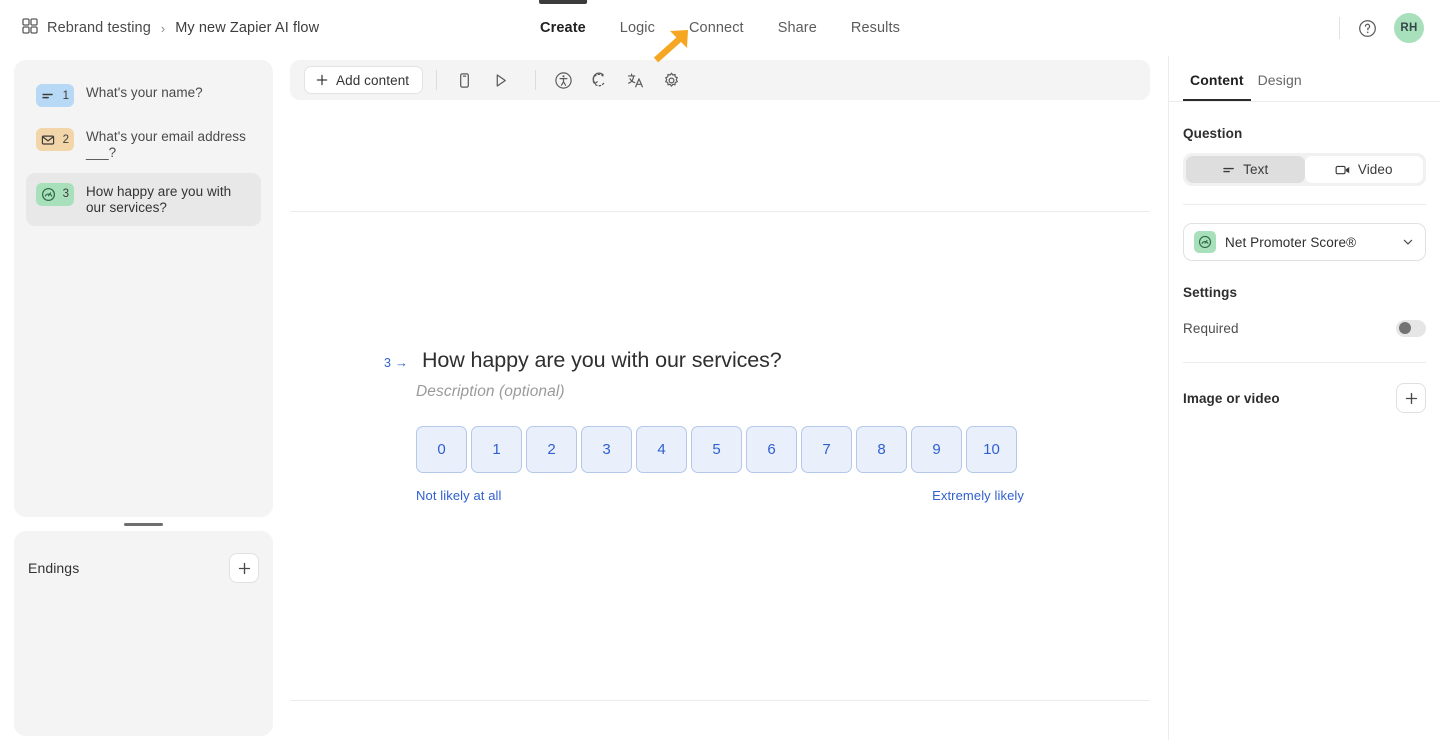 This screenshot has width=1440, height=740. I want to click on endings-title: Endings, so click(54, 568).